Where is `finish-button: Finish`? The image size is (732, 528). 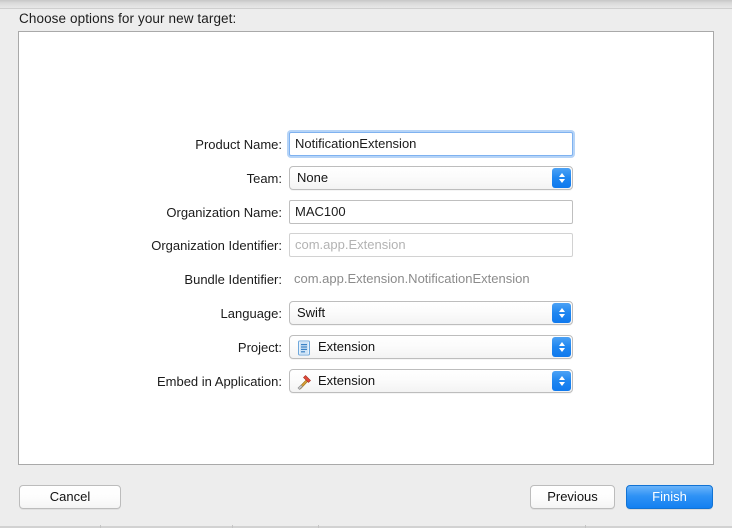
finish-button: Finish is located at coordinates (669, 497).